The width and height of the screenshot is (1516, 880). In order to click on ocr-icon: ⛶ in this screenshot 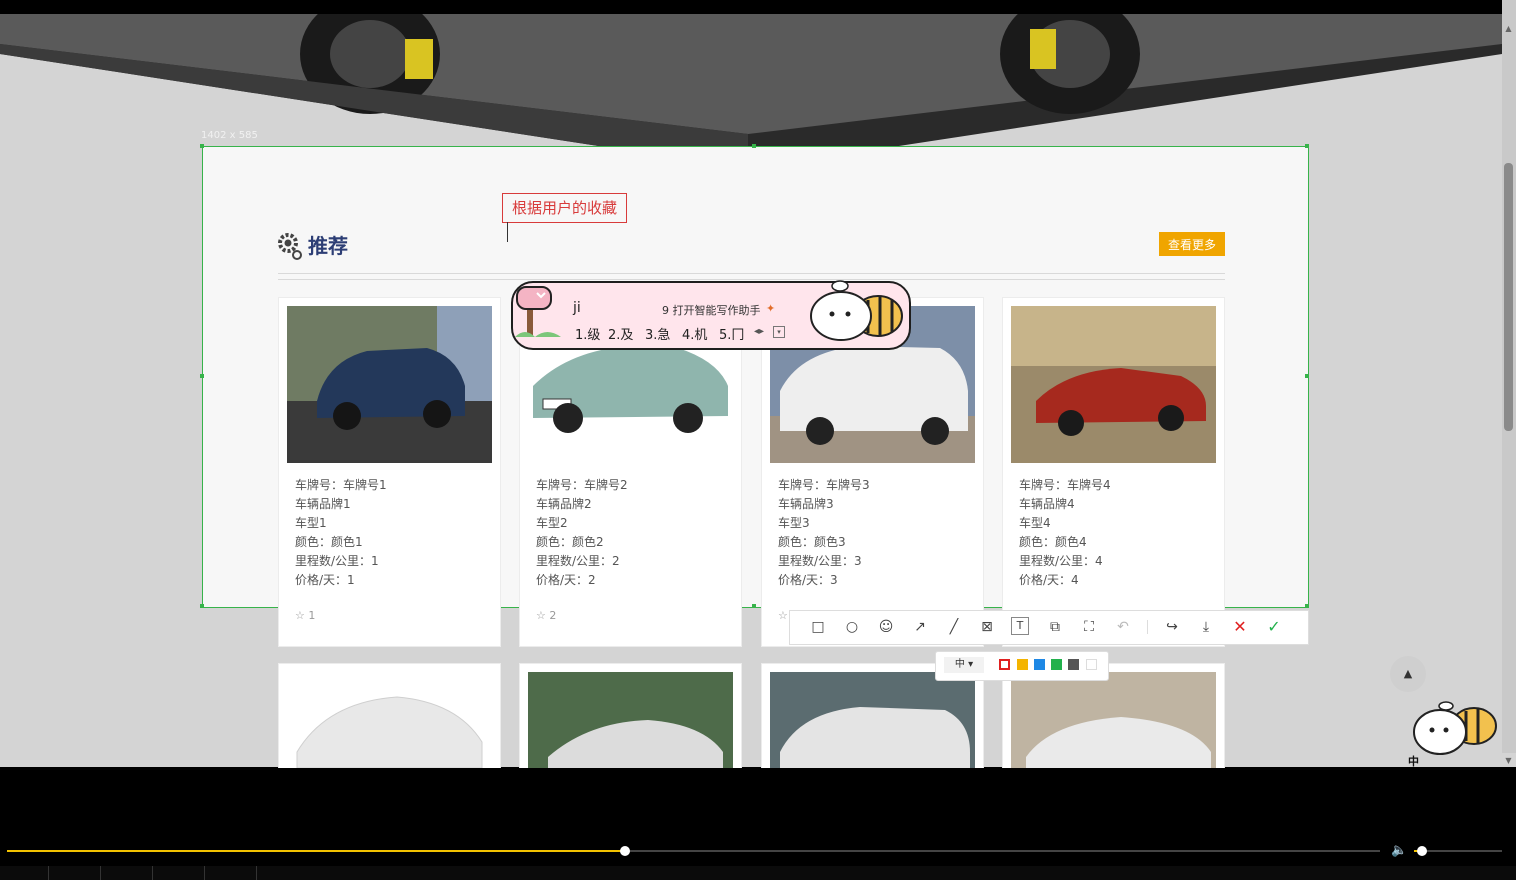, I will do `click(1089, 627)`.